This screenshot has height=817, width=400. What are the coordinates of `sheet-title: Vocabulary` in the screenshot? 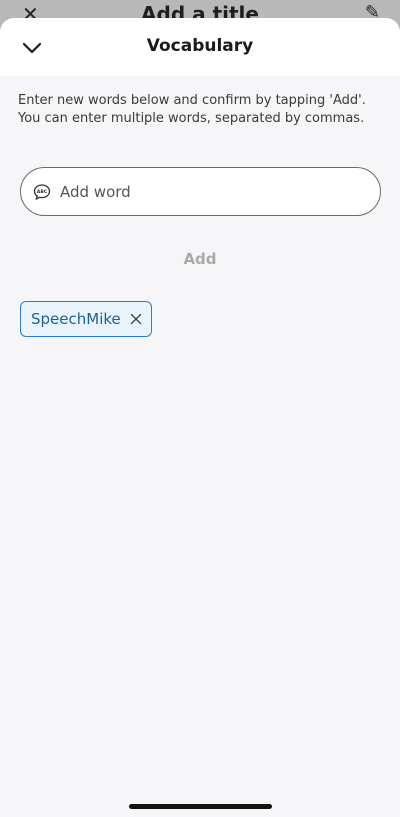 It's located at (200, 46).